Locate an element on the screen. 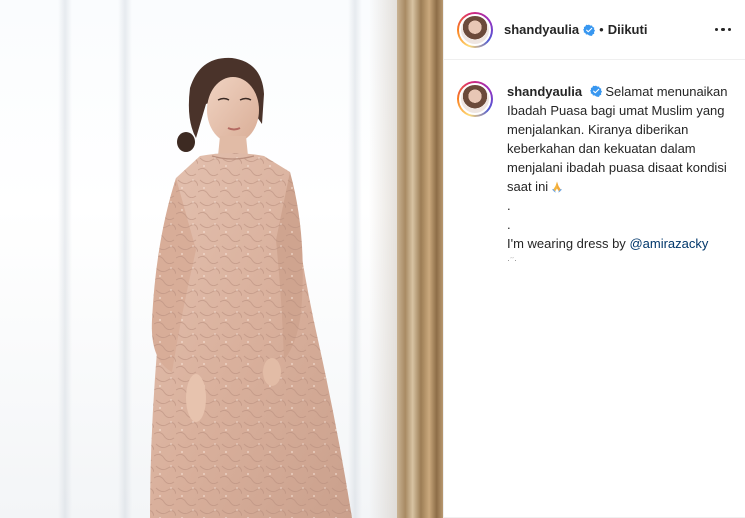 The image size is (745, 518). caption-line-6-wrap: saat ini is located at coordinates (618, 186).